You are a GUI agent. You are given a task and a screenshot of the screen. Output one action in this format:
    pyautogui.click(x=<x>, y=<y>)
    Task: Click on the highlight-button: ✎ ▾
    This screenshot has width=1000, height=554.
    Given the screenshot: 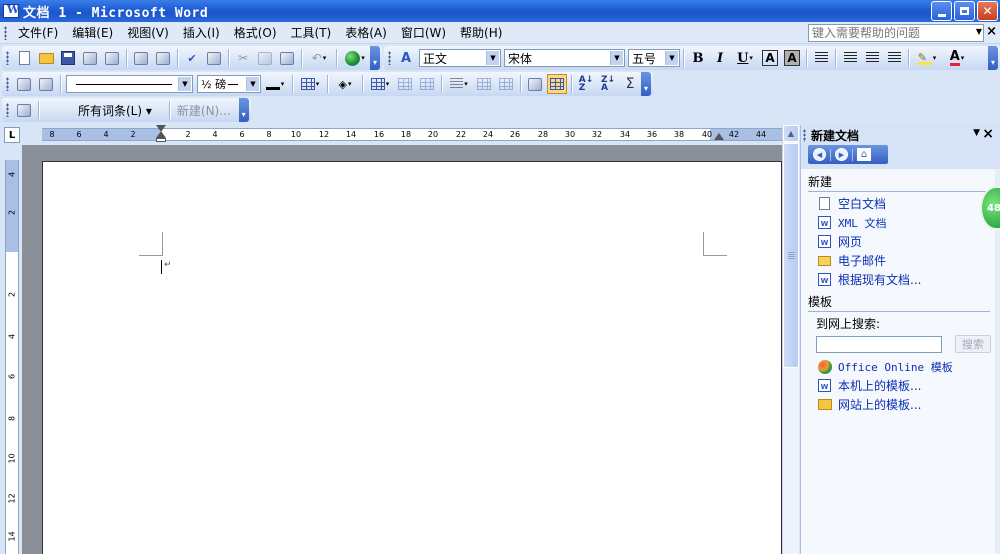 What is the action you would take?
    pyautogui.click(x=927, y=58)
    